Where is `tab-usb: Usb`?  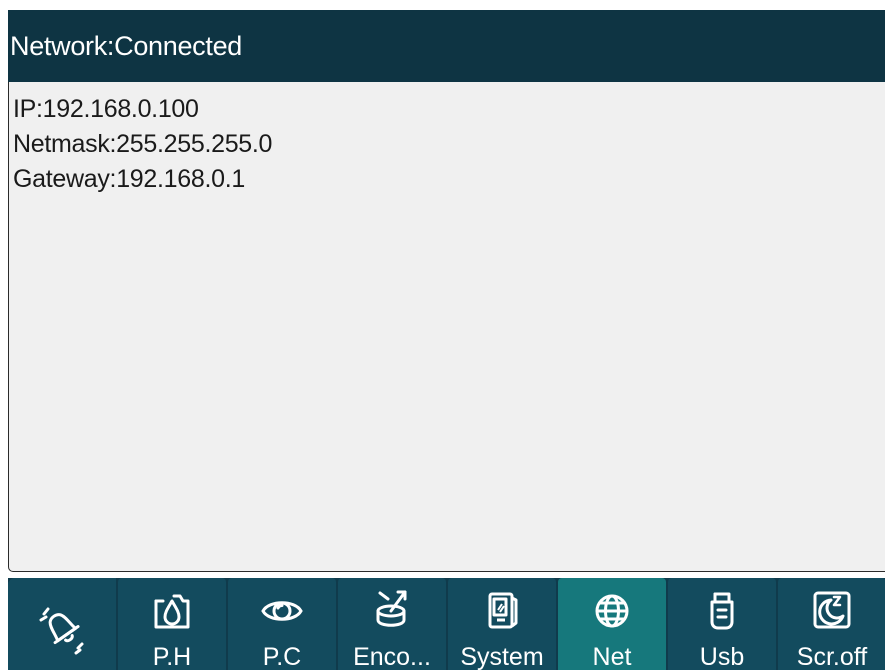
tab-usb: Usb is located at coordinates (722, 624).